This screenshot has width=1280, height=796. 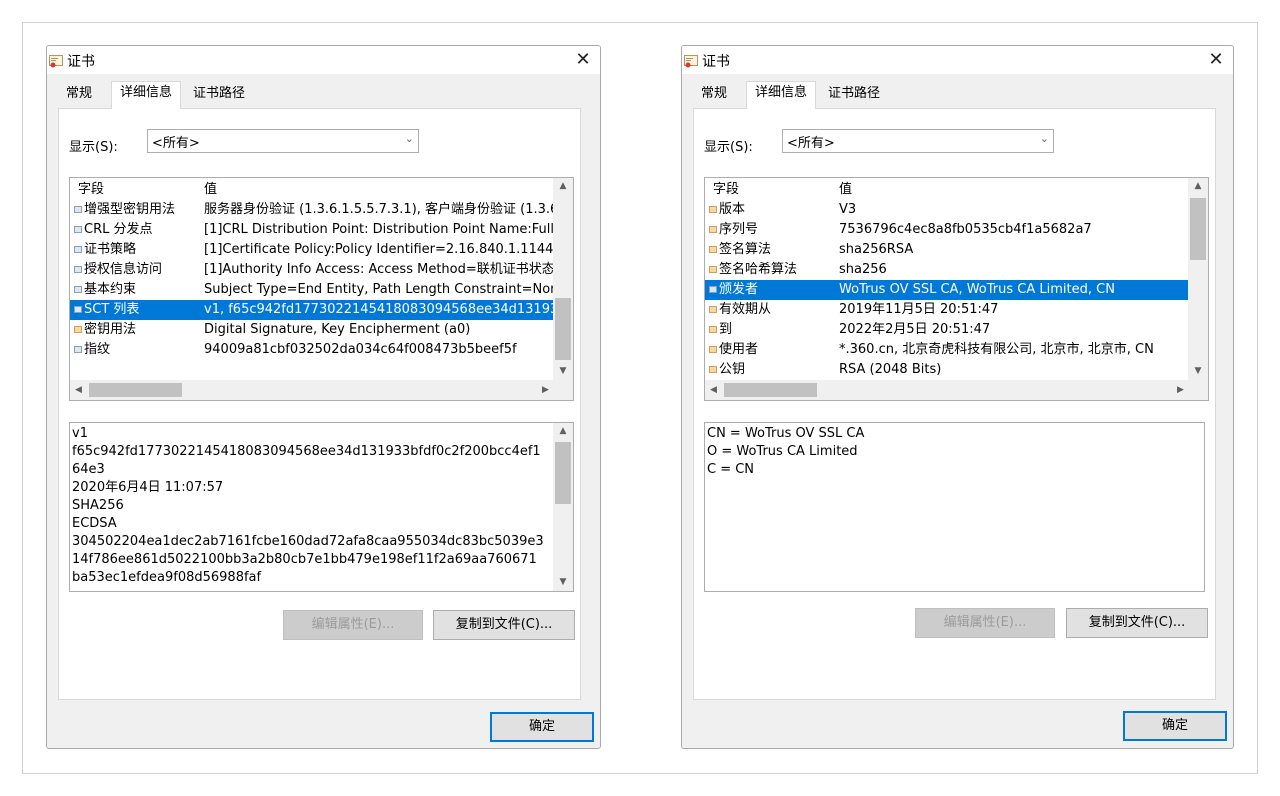 I want to click on scrollbar-corner, so click(x=1198, y=390).